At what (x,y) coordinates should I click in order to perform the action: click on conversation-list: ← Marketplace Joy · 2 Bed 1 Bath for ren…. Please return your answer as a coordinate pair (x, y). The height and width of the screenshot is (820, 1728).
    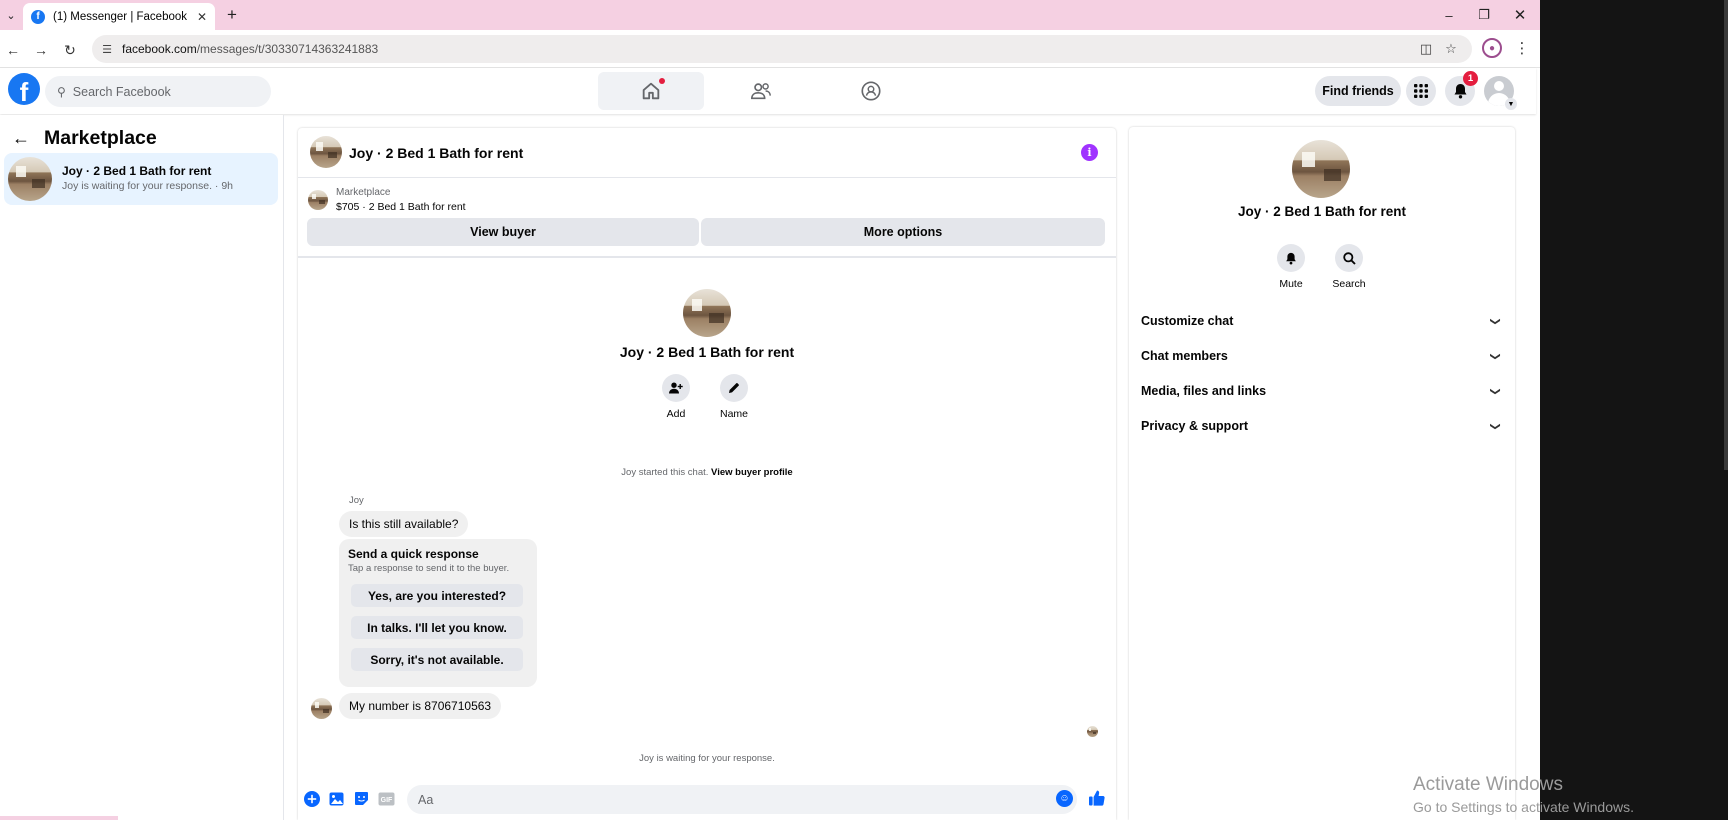
    Looking at the image, I should click on (142, 467).